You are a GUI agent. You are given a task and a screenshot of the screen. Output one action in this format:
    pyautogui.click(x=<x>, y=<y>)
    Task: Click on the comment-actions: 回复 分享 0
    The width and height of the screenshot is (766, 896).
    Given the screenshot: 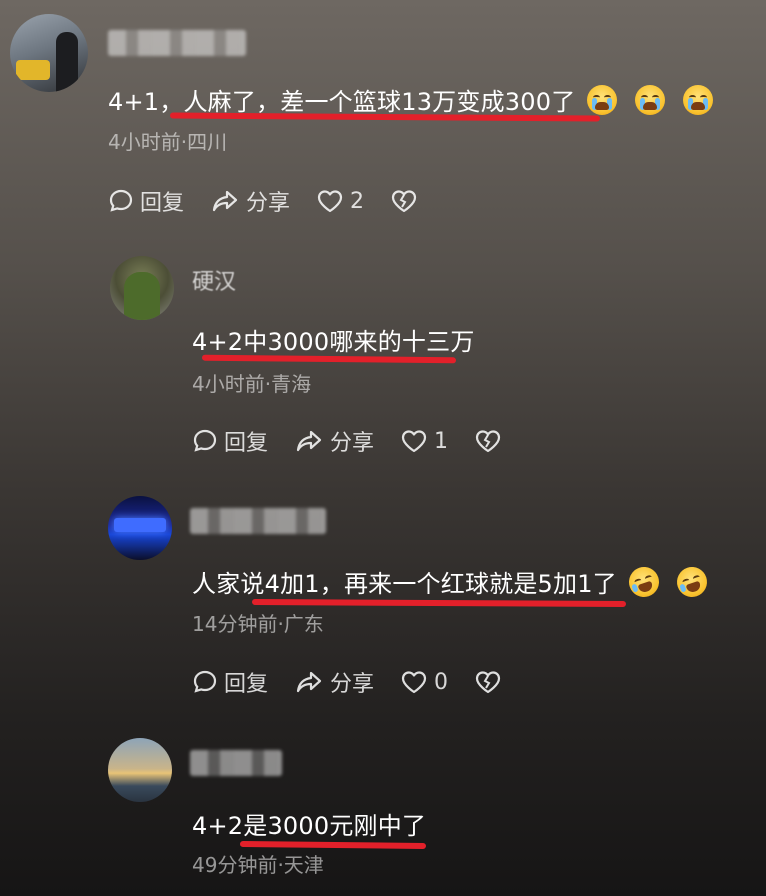 What is the action you would take?
    pyautogui.click(x=363, y=682)
    